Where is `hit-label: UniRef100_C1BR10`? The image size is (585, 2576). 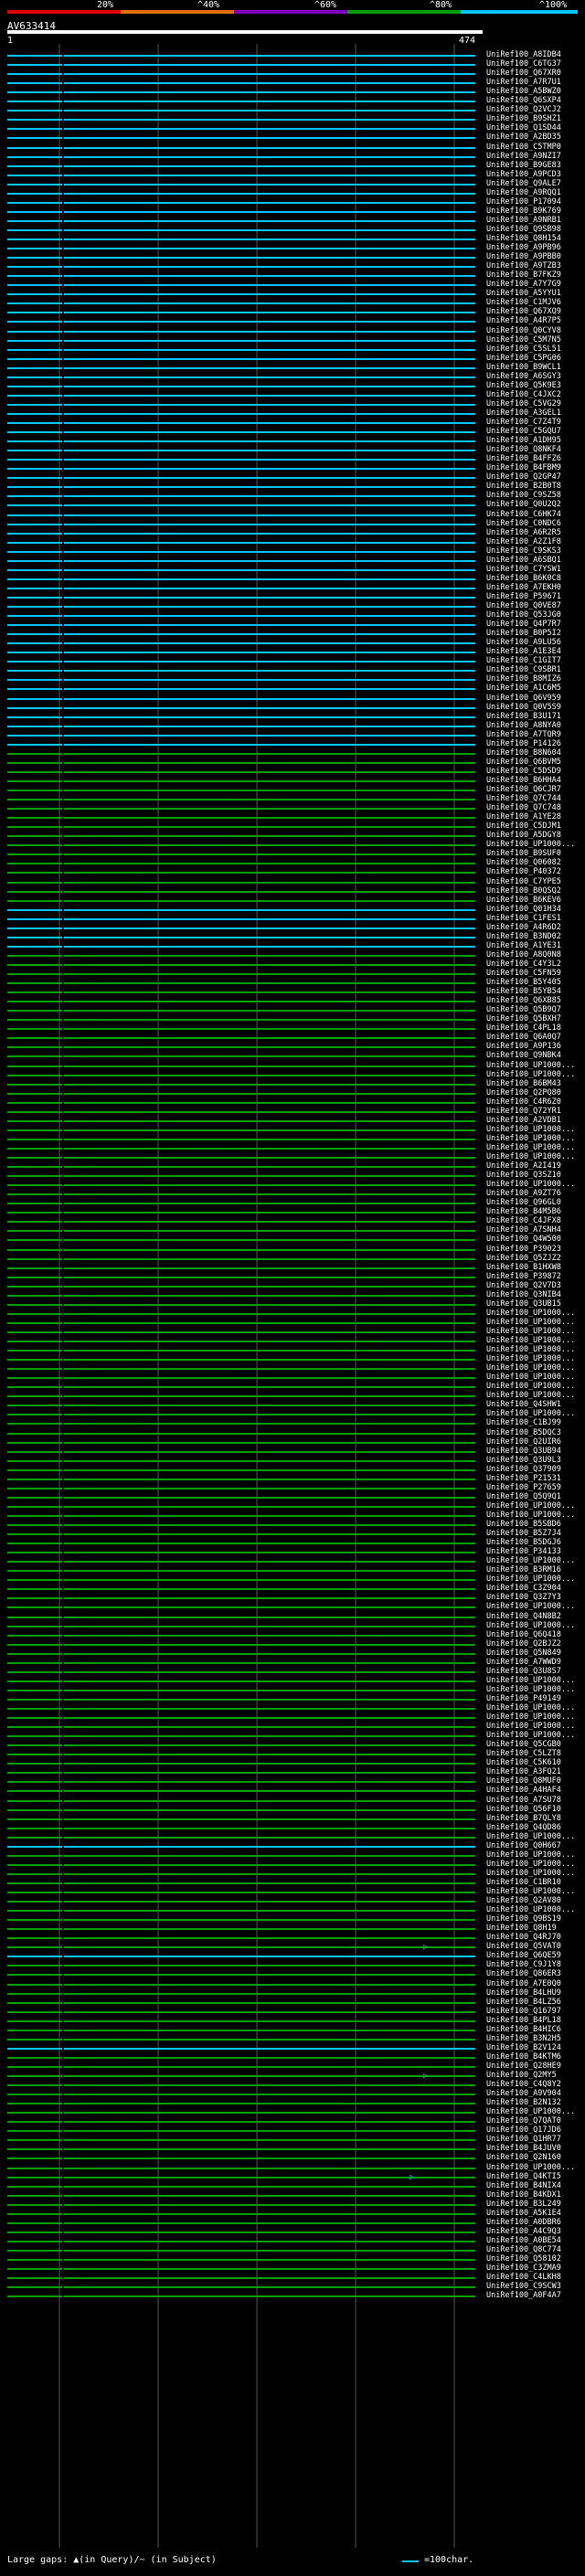 hit-label: UniRef100_C1BR10 is located at coordinates (523, 1882).